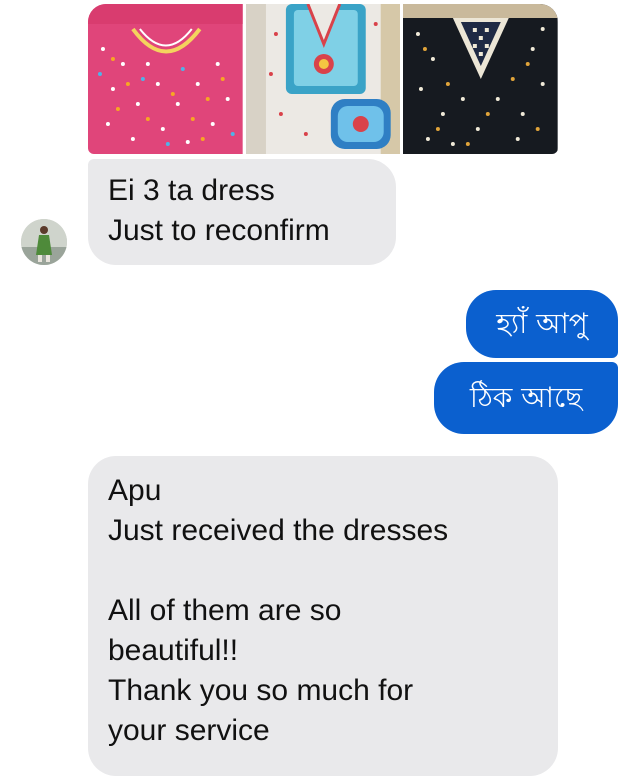 The image size is (640, 776). I want to click on white-blue-embroidered-kurti-photo-icon, so click(323, 79).